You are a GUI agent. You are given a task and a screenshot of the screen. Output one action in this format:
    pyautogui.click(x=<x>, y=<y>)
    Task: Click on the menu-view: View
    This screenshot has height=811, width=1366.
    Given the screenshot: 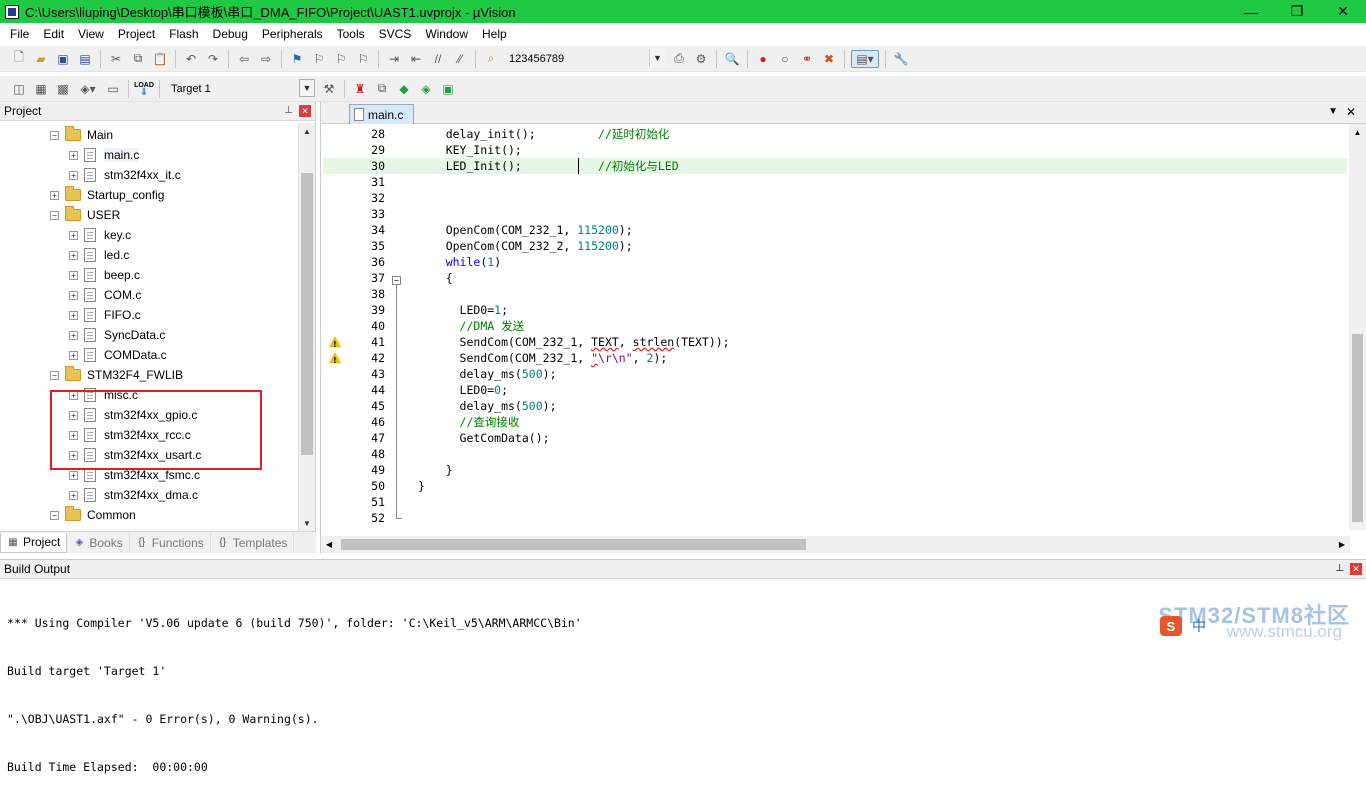 What is the action you would take?
    pyautogui.click(x=91, y=34)
    